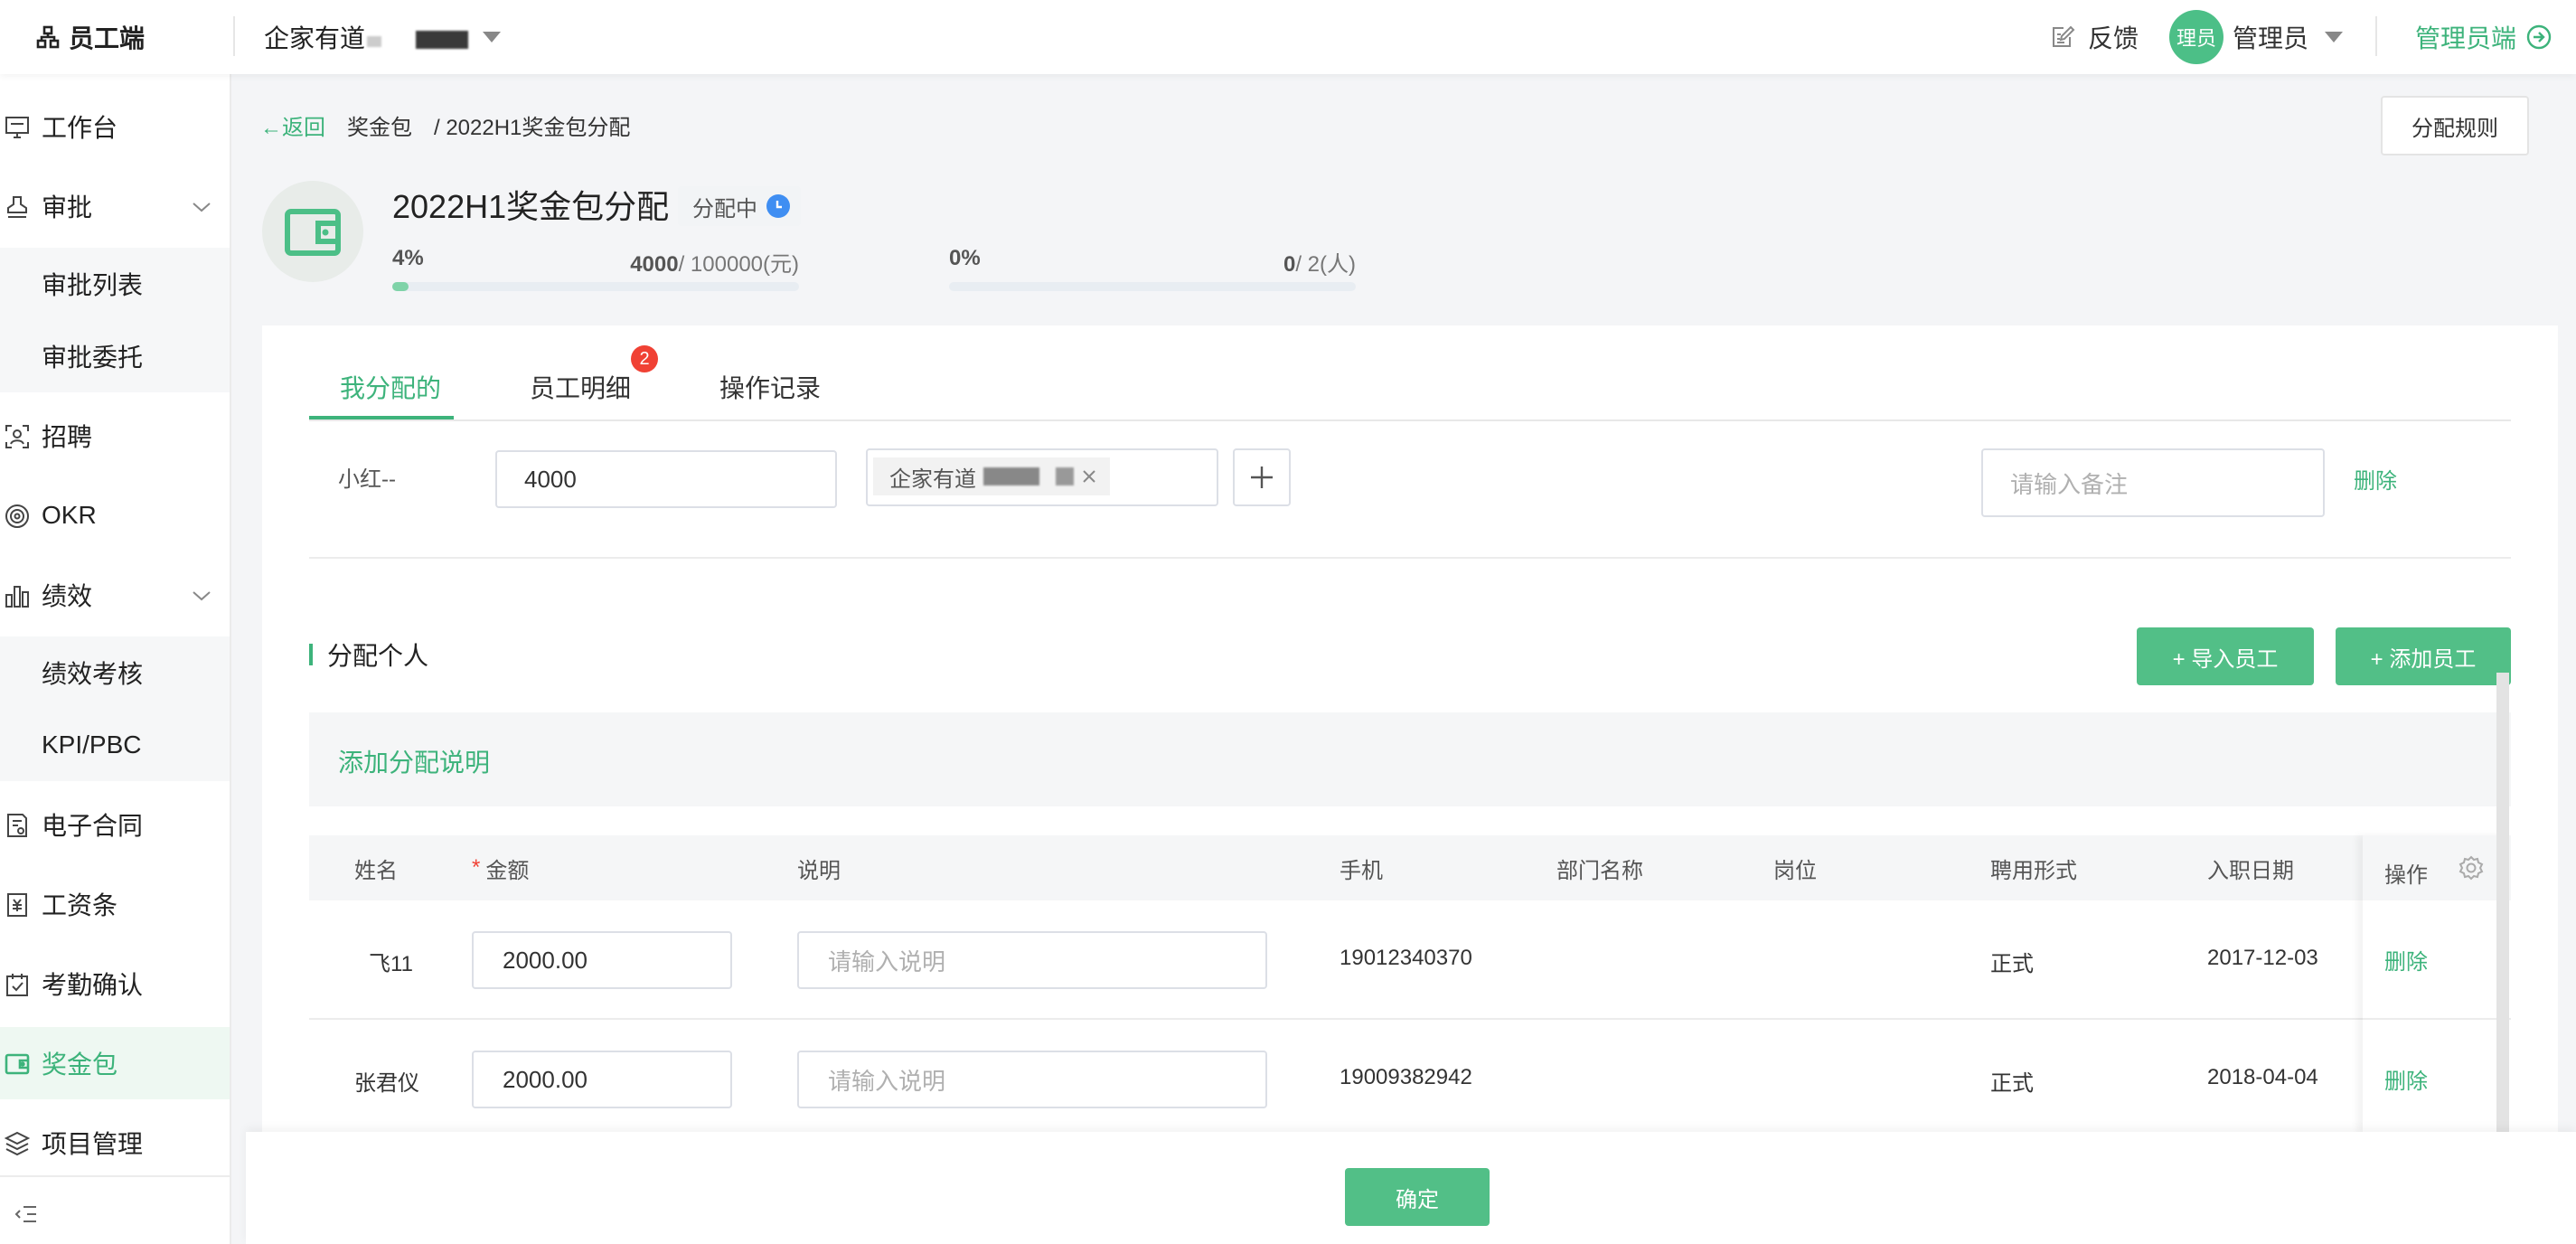 This screenshot has height=1244, width=2576. I want to click on company-switcher: 企家有道, so click(383, 37).